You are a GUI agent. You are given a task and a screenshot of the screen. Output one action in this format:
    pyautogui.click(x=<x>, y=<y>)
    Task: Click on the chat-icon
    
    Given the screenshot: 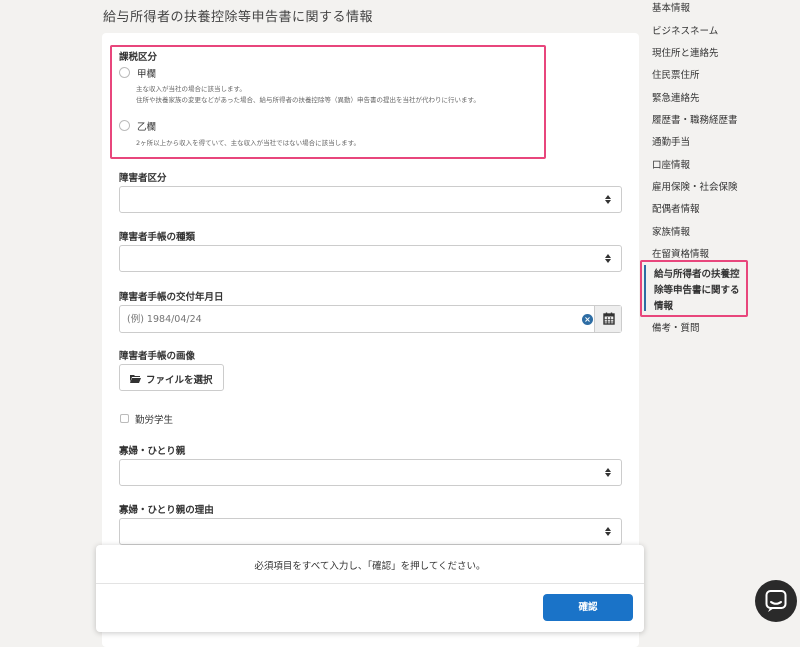 What is the action you would take?
    pyautogui.click(x=776, y=601)
    